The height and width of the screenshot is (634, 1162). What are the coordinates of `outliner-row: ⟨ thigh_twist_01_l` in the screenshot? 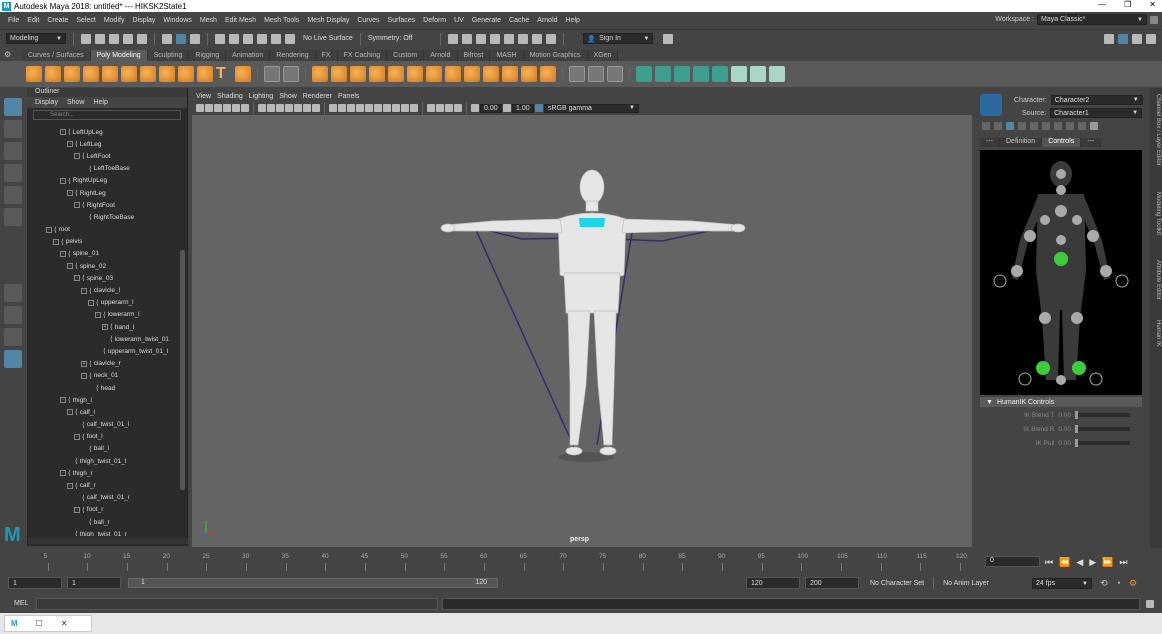 It's located at (104, 461).